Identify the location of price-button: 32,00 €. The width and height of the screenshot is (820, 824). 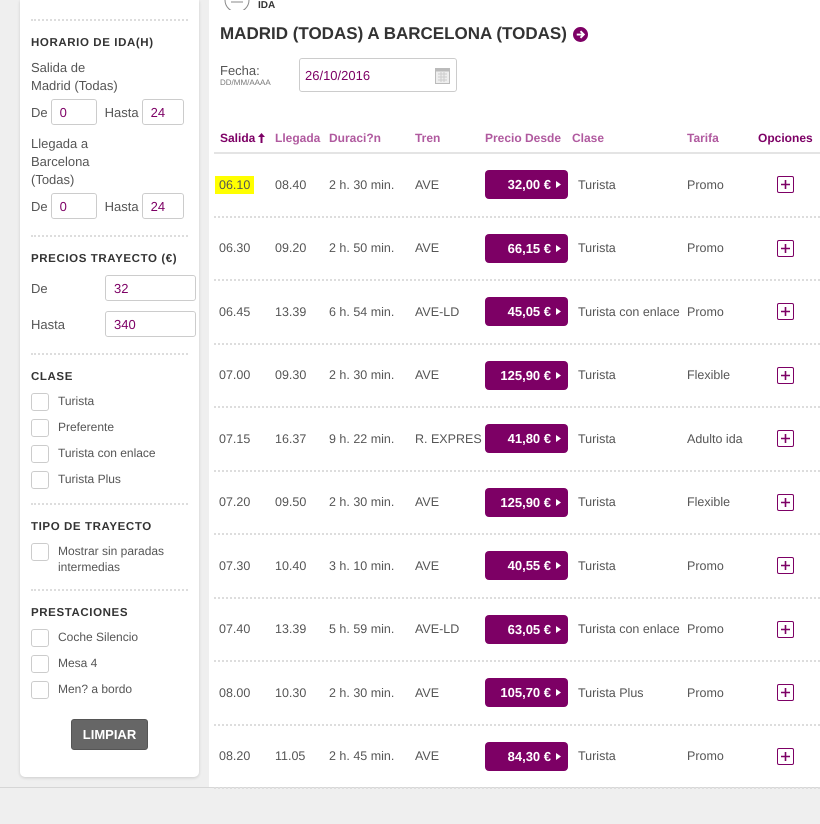
(526, 185).